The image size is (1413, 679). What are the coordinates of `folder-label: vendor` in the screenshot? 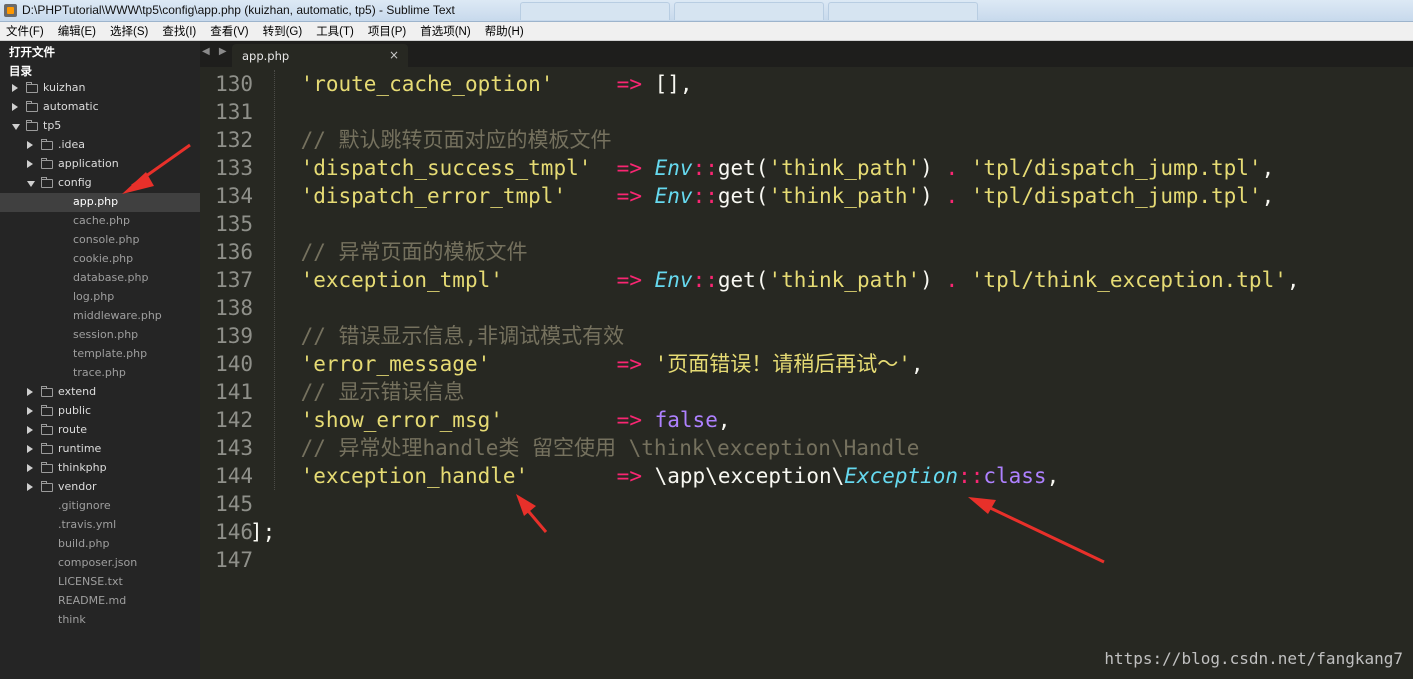 It's located at (77, 486).